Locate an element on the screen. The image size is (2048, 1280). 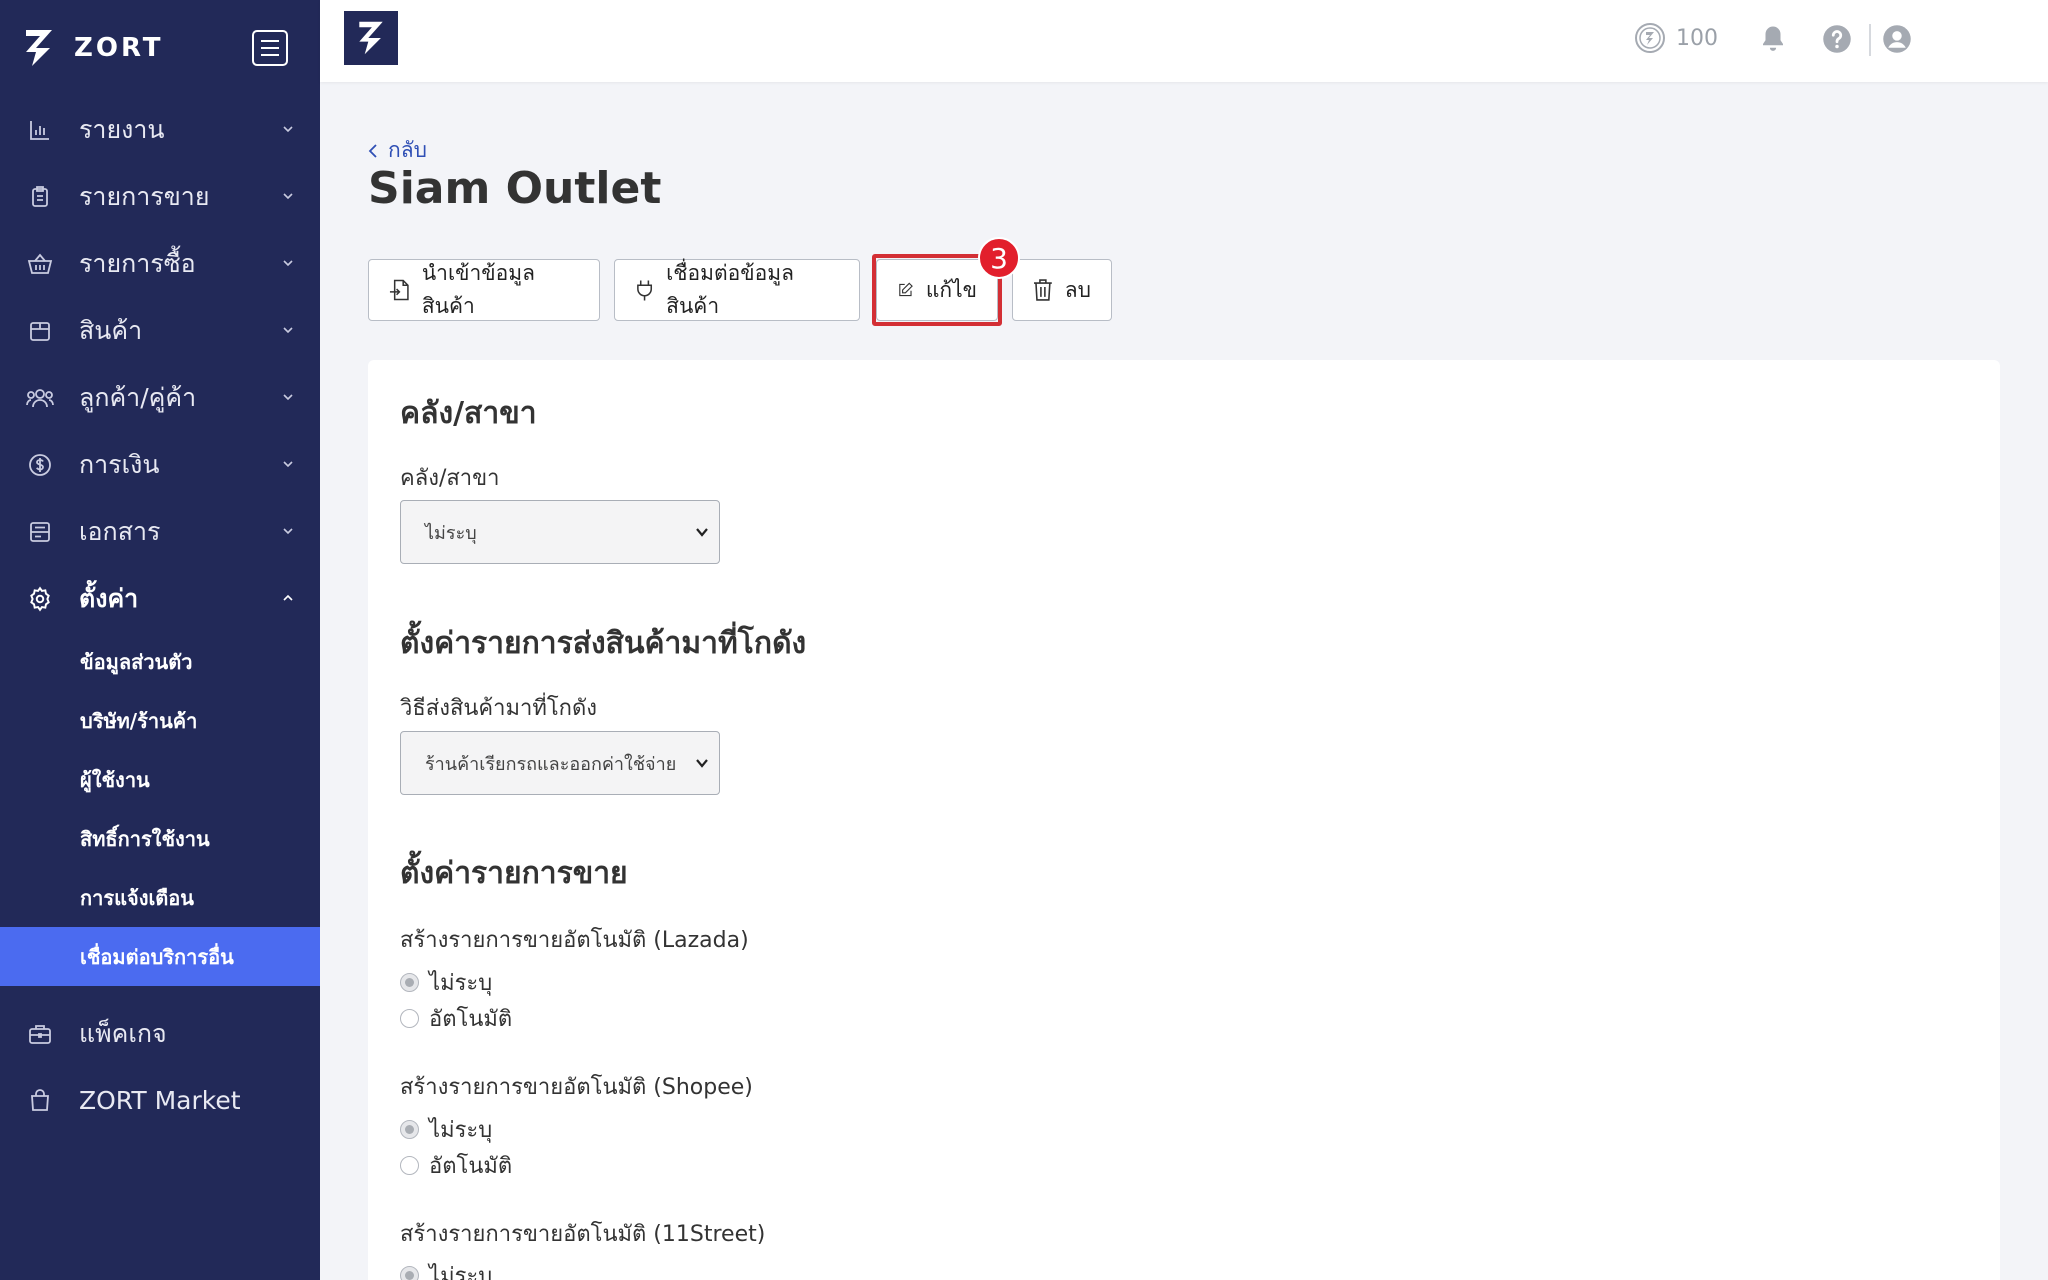
shipping-section-title: ตั้งค่ารายการส่งสินค้ามาที่โกดัง is located at coordinates (603, 643).